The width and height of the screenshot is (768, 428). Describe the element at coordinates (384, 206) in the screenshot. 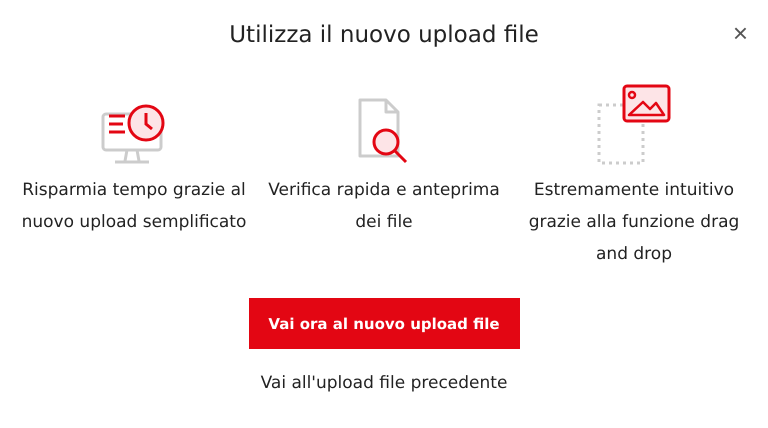

I see `feature-text: Verifica rapida e anteprima dei file` at that location.